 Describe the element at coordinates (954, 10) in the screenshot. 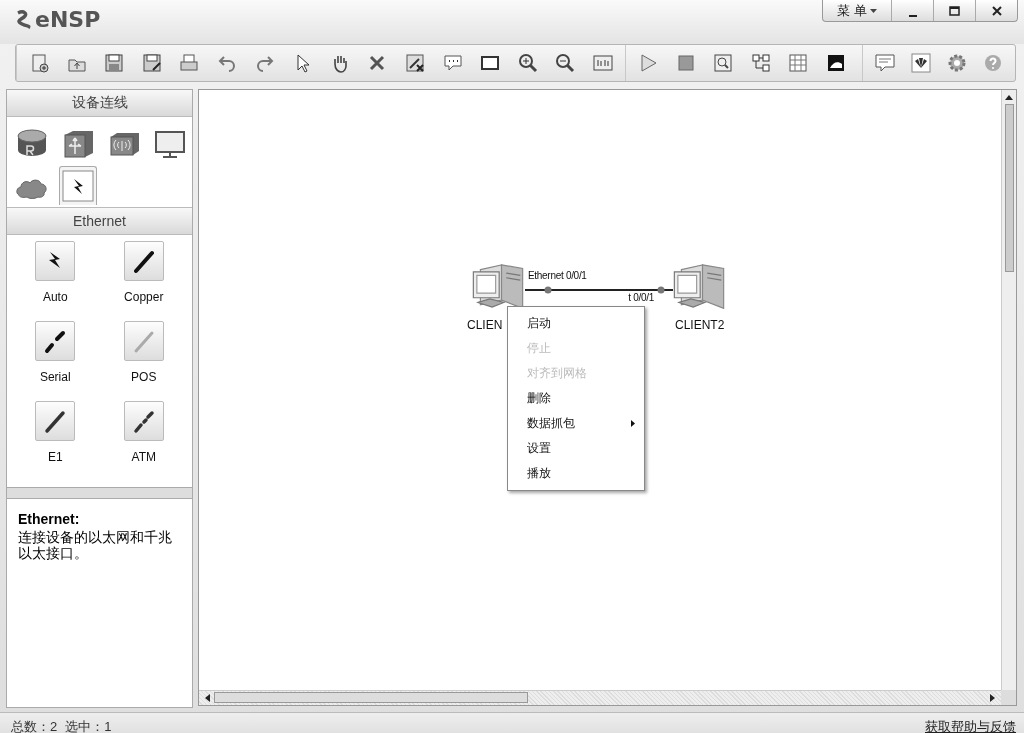

I see `maximize-icon` at that location.